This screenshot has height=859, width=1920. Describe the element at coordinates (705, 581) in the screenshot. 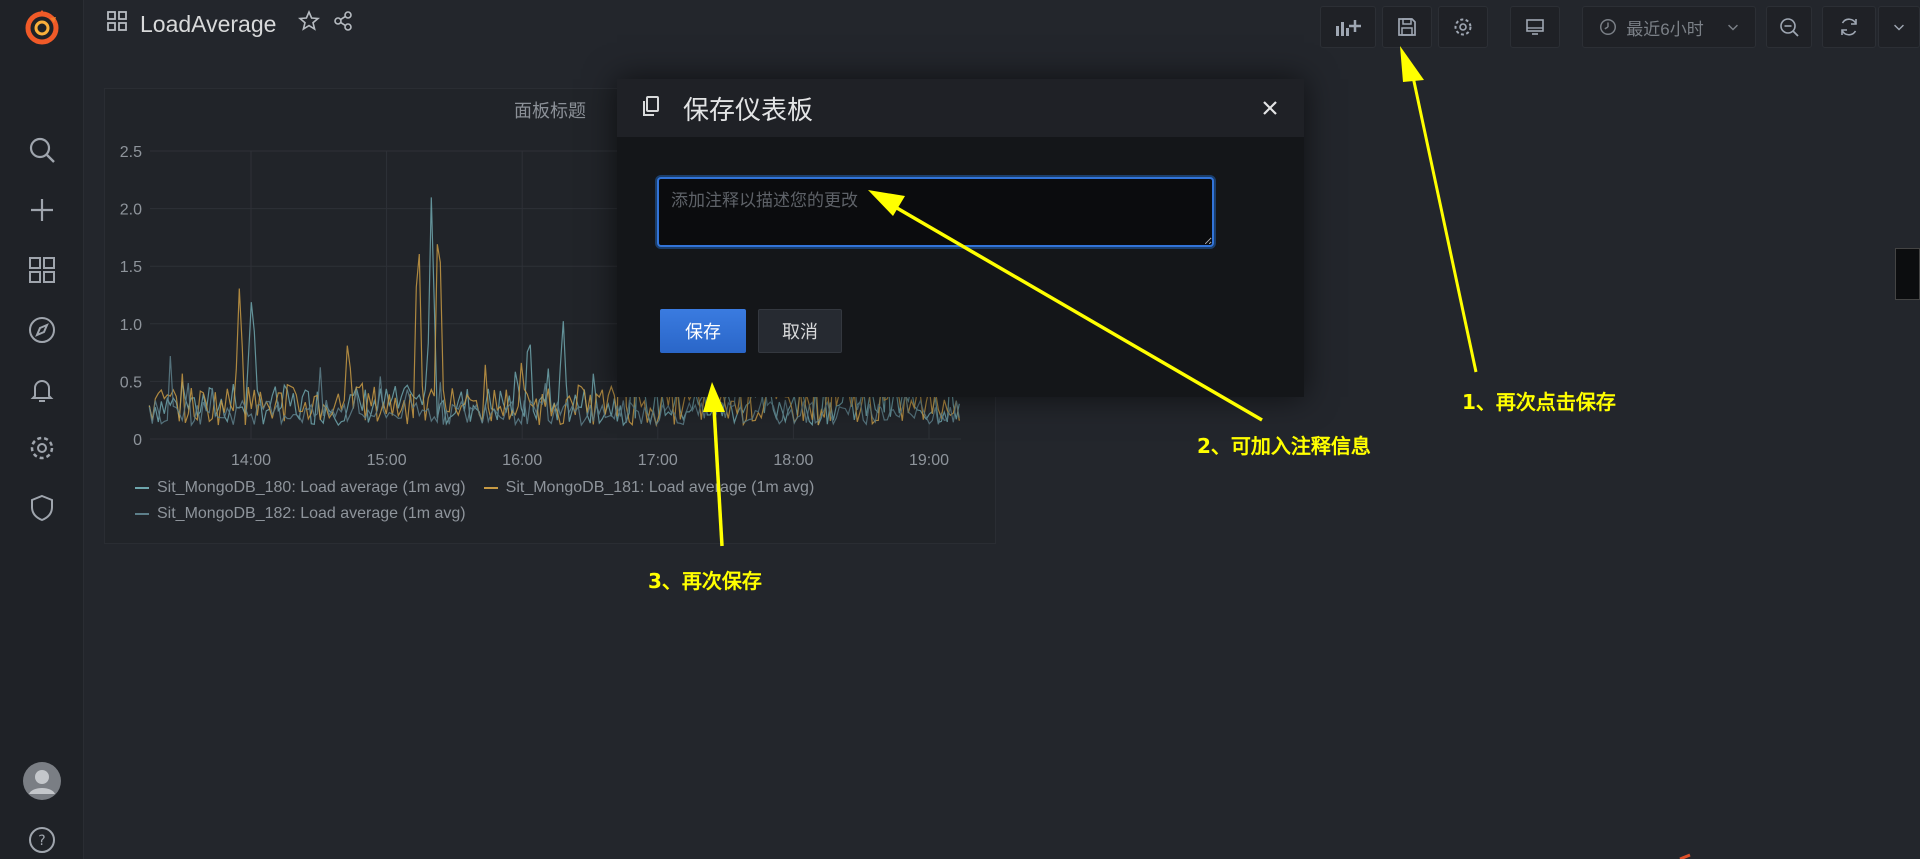

I see `annotation-step-3: 3、再次保存` at that location.